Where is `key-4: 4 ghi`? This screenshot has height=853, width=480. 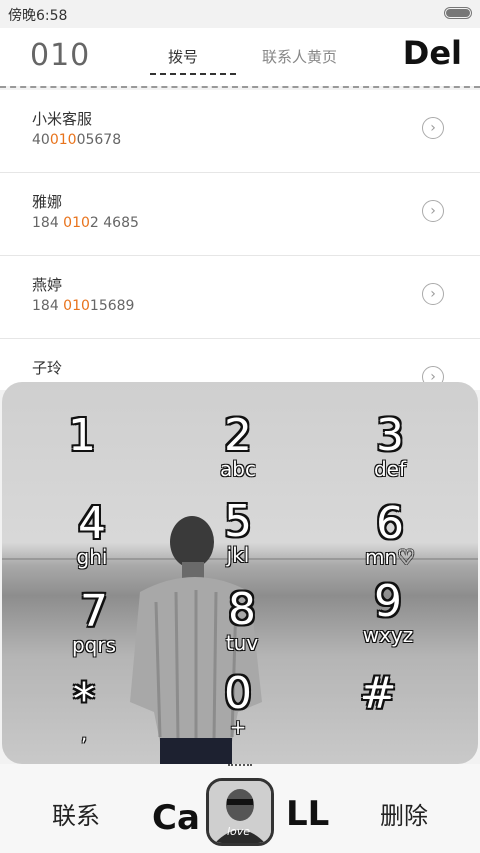 key-4: 4 ghi is located at coordinates (92, 535).